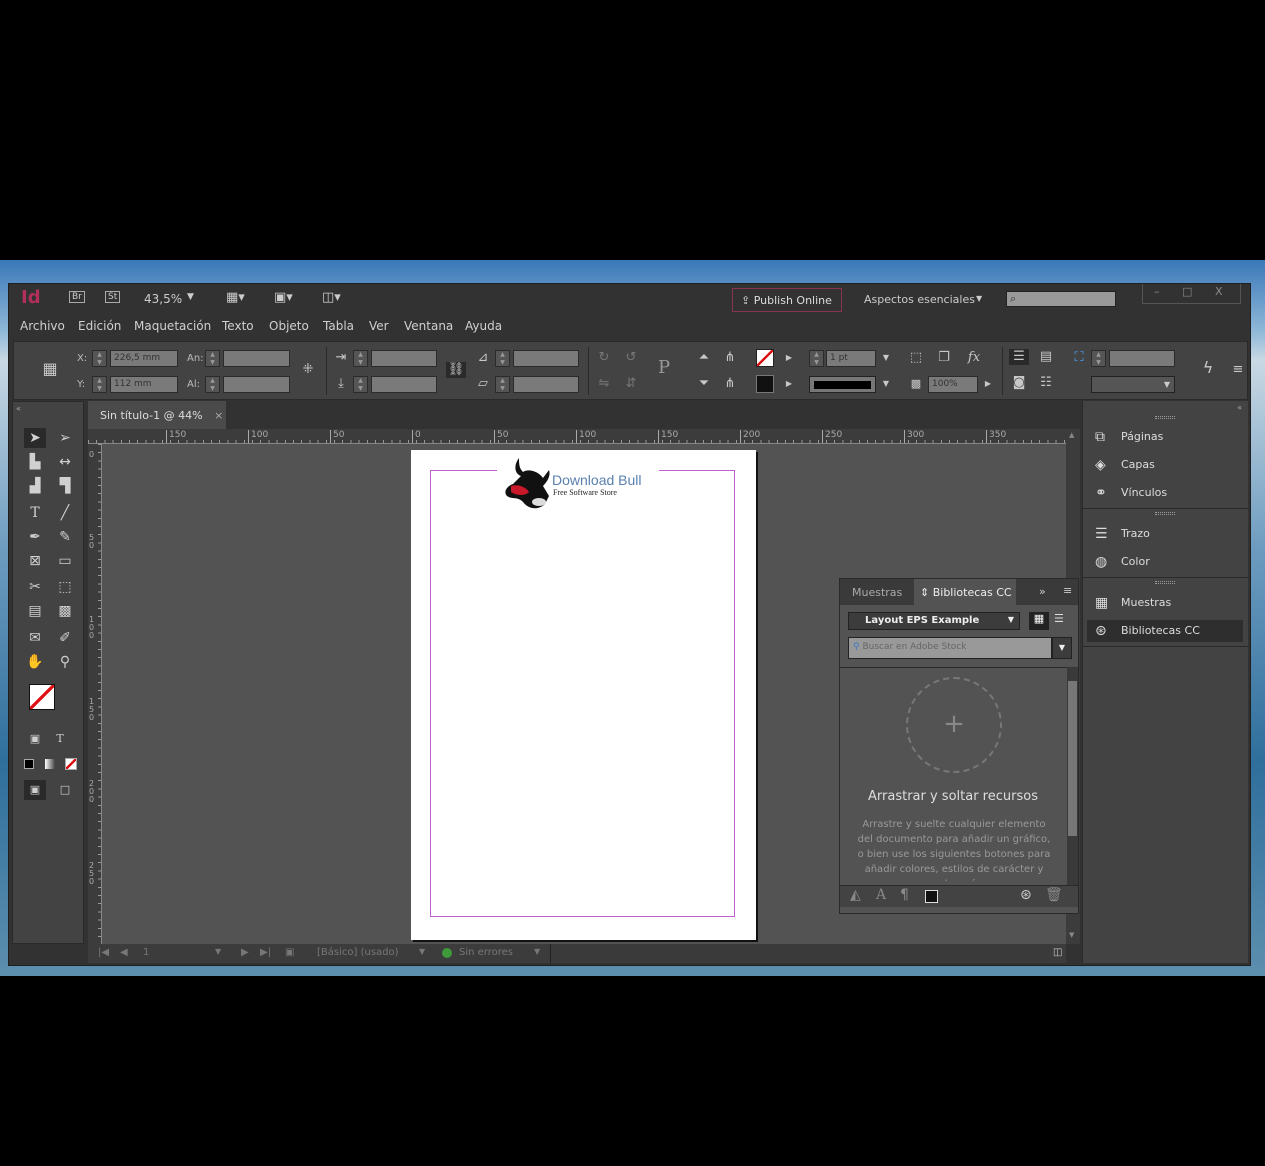 The width and height of the screenshot is (1265, 1166). What do you see at coordinates (99, 384) in the screenshot?
I see `y-stepper: ▲ ▼` at bounding box center [99, 384].